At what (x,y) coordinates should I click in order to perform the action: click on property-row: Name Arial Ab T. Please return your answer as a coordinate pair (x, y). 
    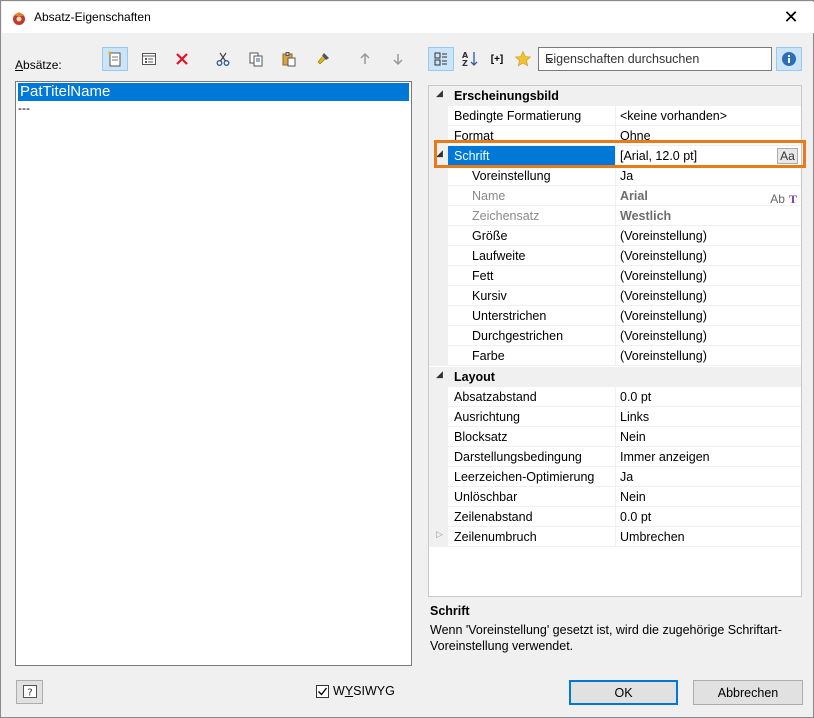
    Looking at the image, I should click on (615, 196).